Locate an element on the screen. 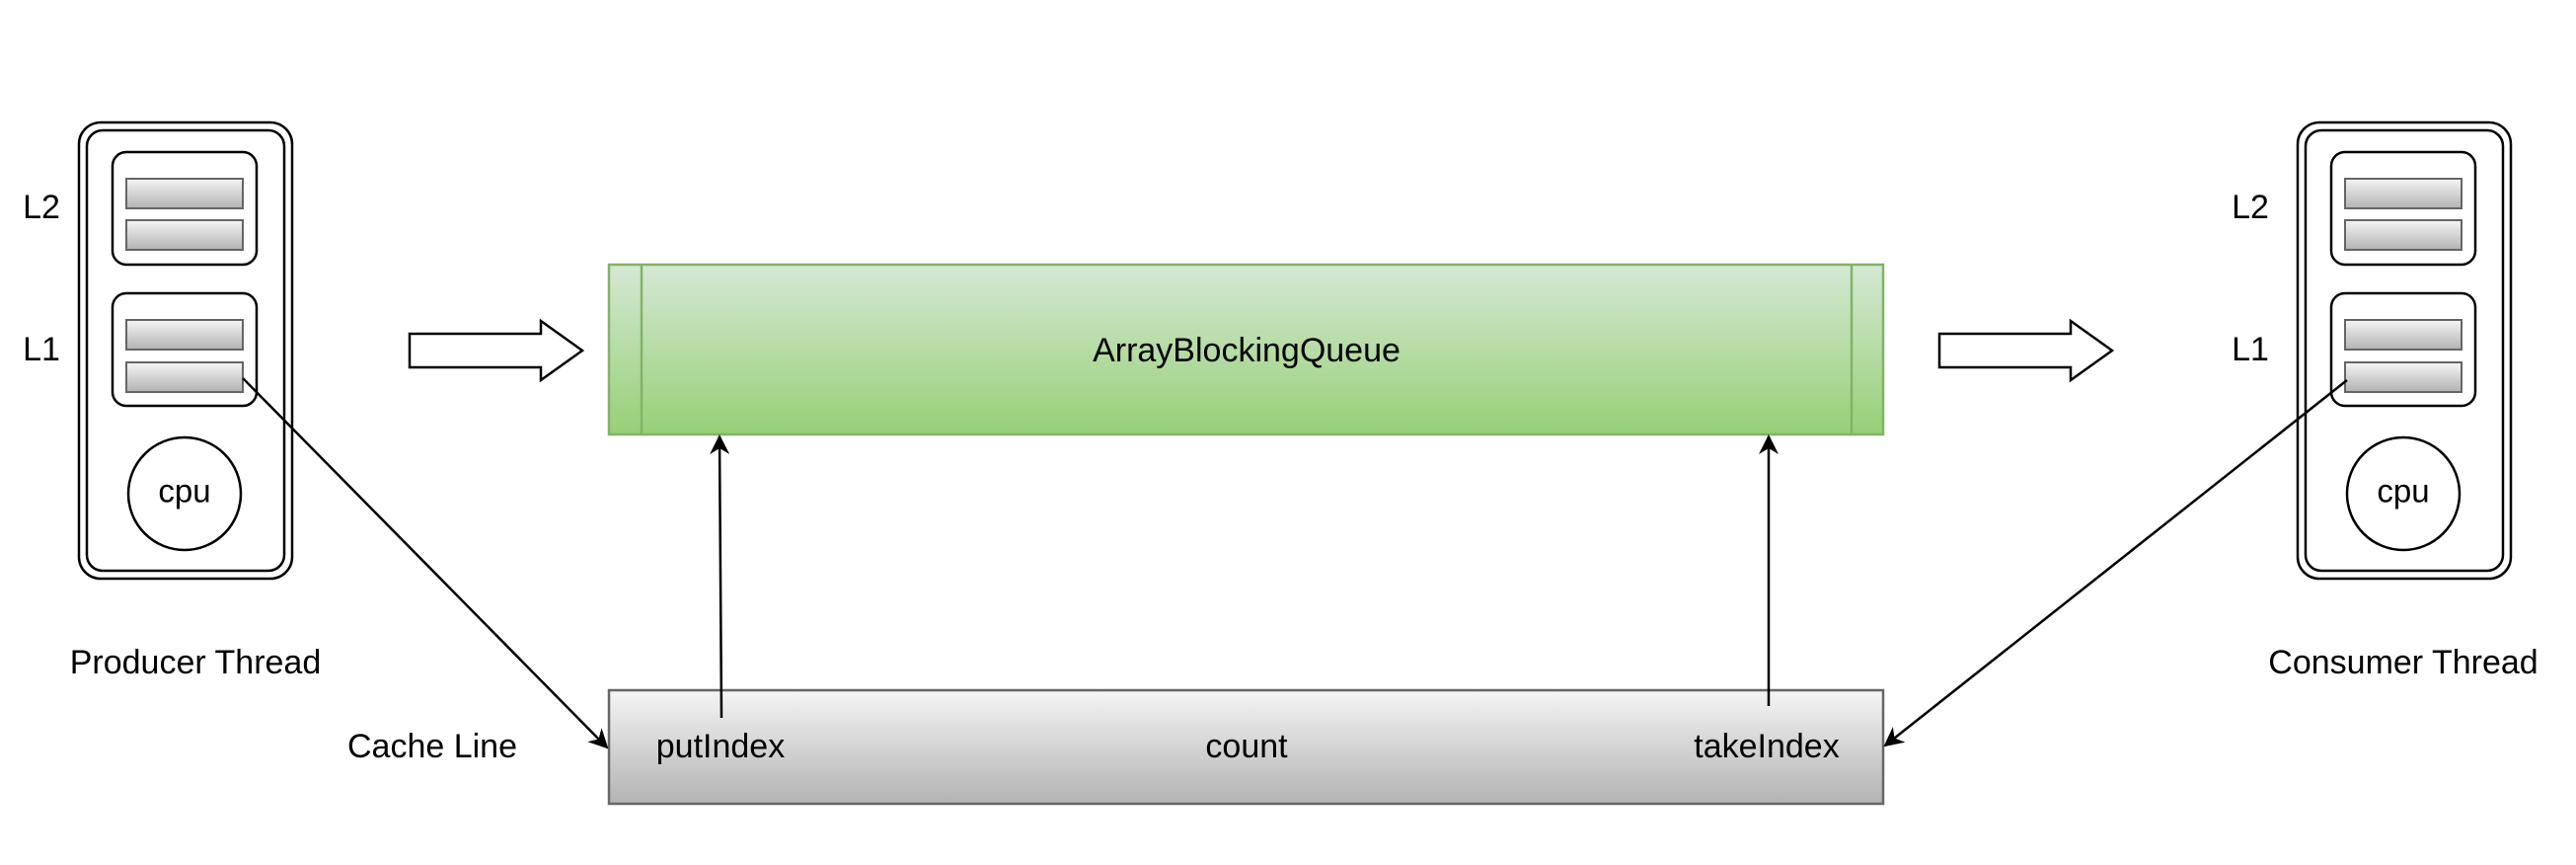 This screenshot has width=2576, height=865. array-blocking-queue-node: ArrayBlockingQueue is located at coordinates (1246, 349).